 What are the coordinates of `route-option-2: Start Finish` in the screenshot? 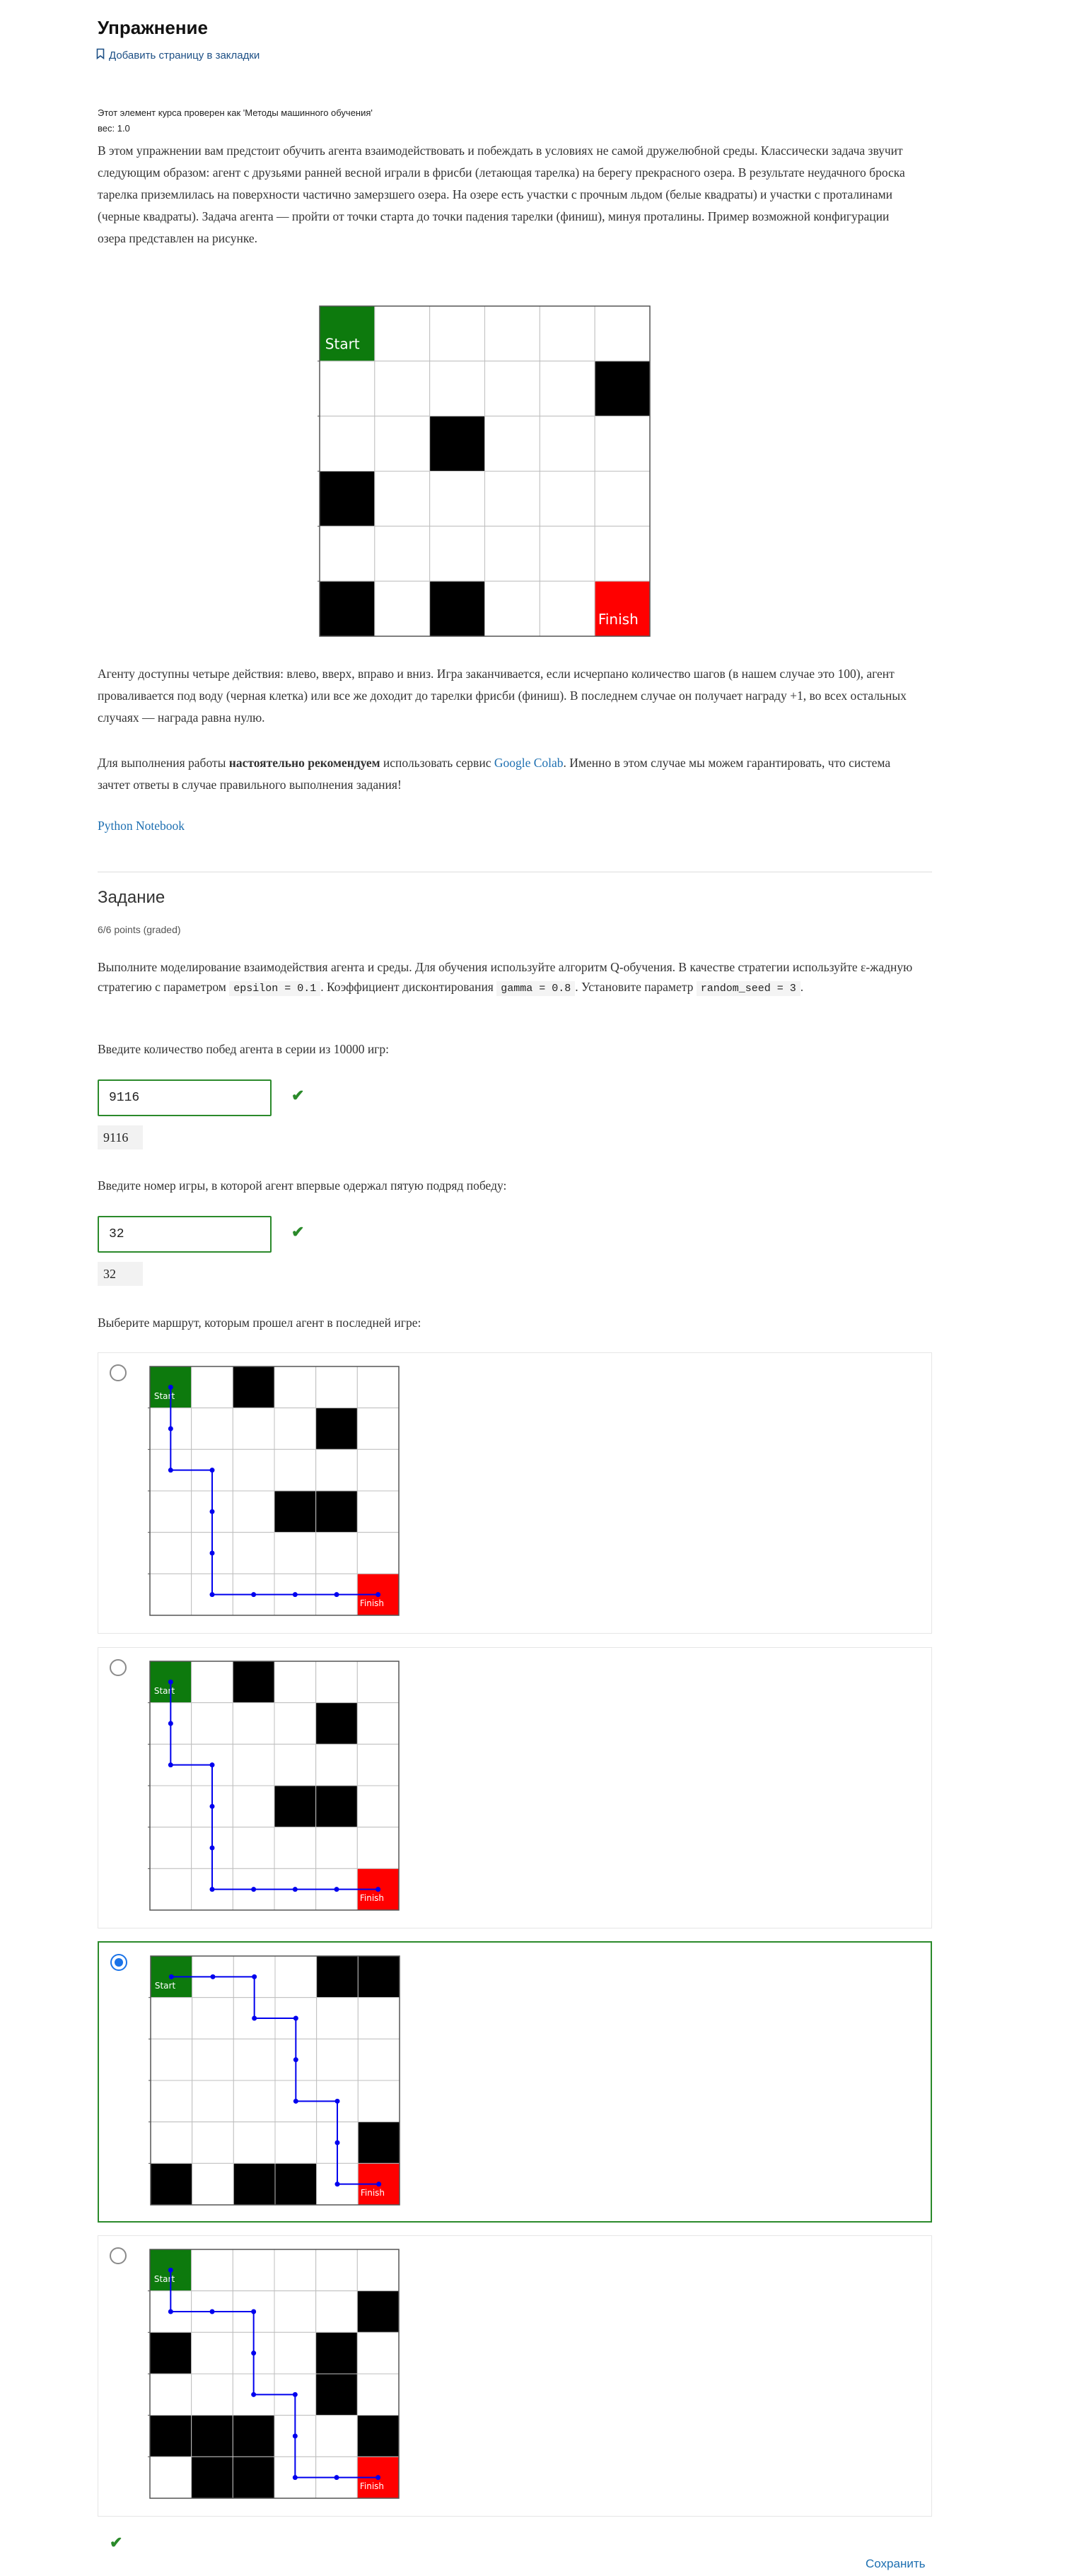 It's located at (515, 1787).